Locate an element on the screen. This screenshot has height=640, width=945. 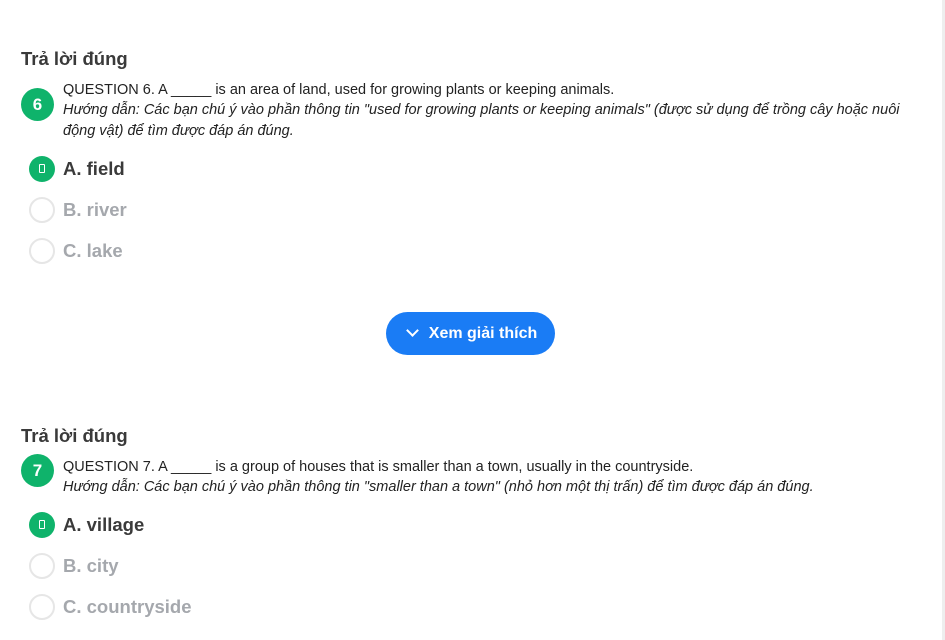
option-label: B. river is located at coordinates (95, 209).